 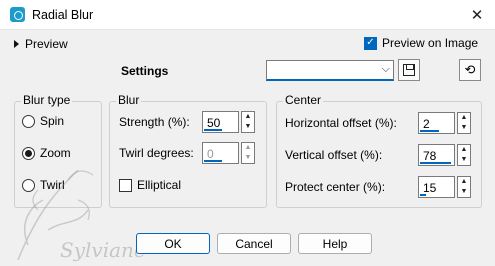 I want to click on blur-type-title: Blur type, so click(x=47, y=100).